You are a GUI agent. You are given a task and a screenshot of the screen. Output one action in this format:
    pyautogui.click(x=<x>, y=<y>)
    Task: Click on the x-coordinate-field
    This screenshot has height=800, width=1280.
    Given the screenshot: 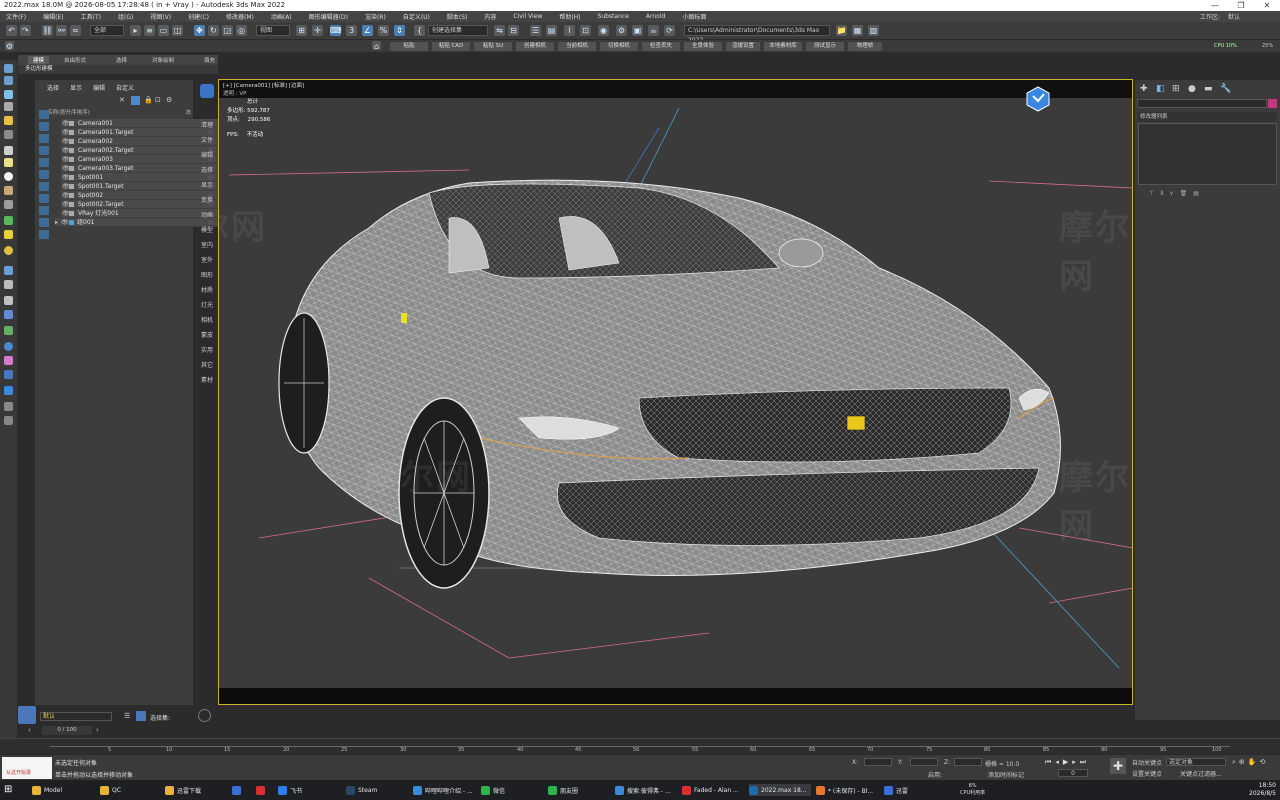 What is the action you would take?
    pyautogui.click(x=878, y=762)
    